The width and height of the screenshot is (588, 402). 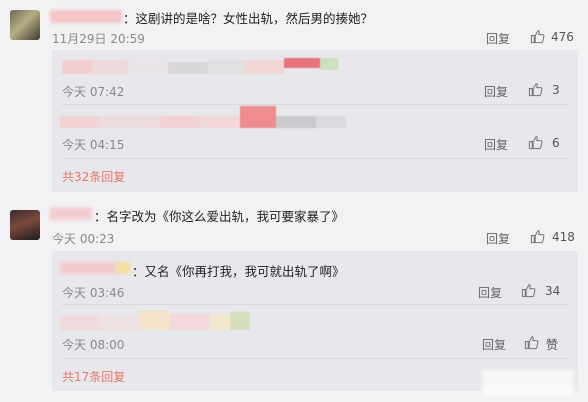 I want to click on watermark, so click(x=528, y=383).